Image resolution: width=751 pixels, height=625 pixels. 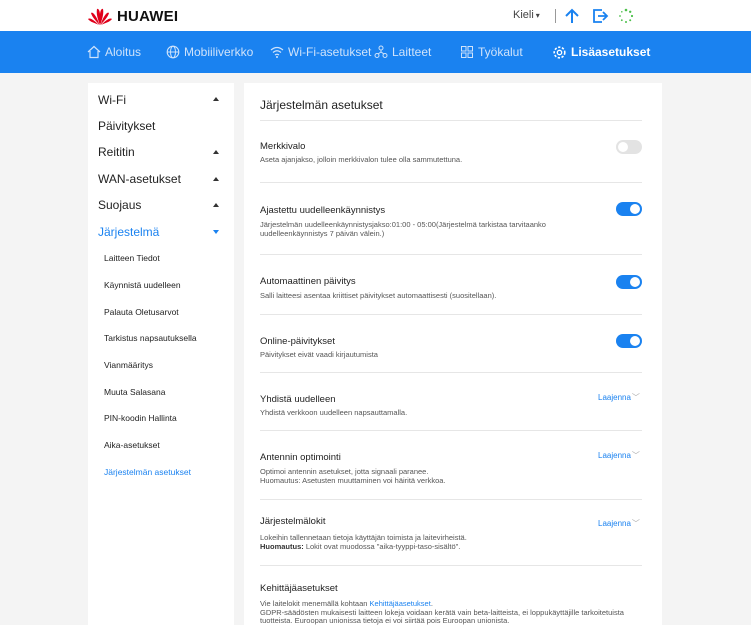 I want to click on top-bar: HUAWEI Kieli ▾, so click(x=375, y=15).